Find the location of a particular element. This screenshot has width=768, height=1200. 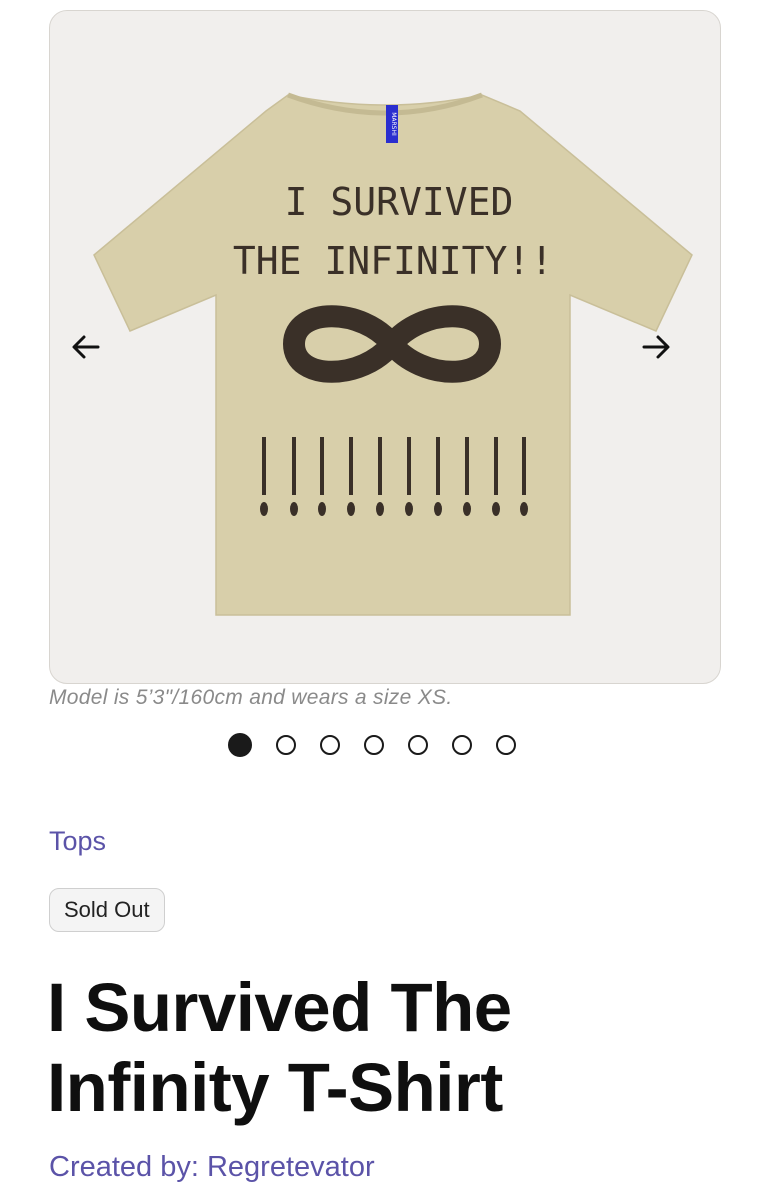

shirt-print-line-2: THE INFINITY!! is located at coordinates (393, 261).